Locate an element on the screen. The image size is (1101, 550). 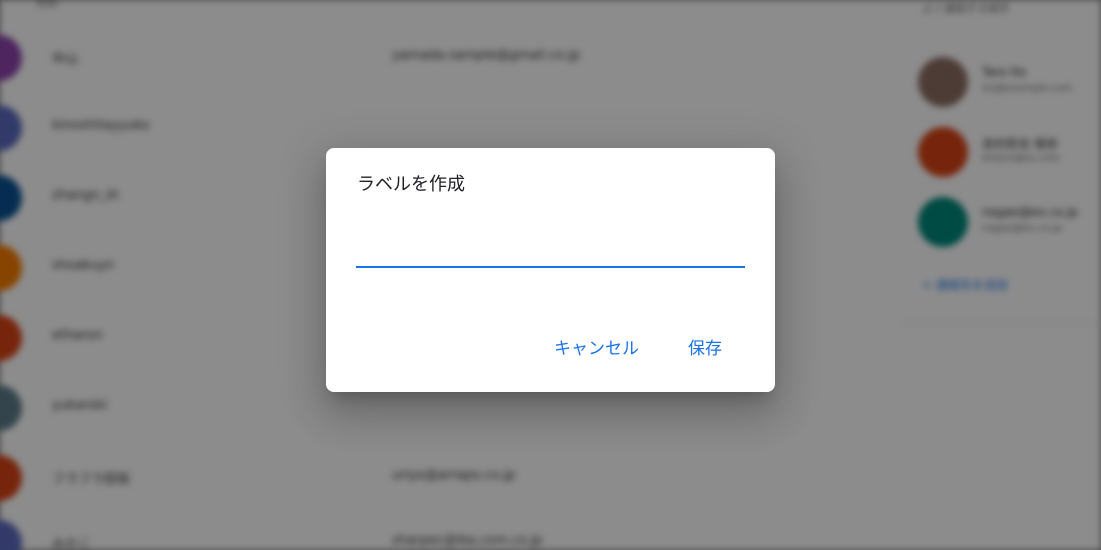
cancel-button: キャンセル is located at coordinates (596, 349).